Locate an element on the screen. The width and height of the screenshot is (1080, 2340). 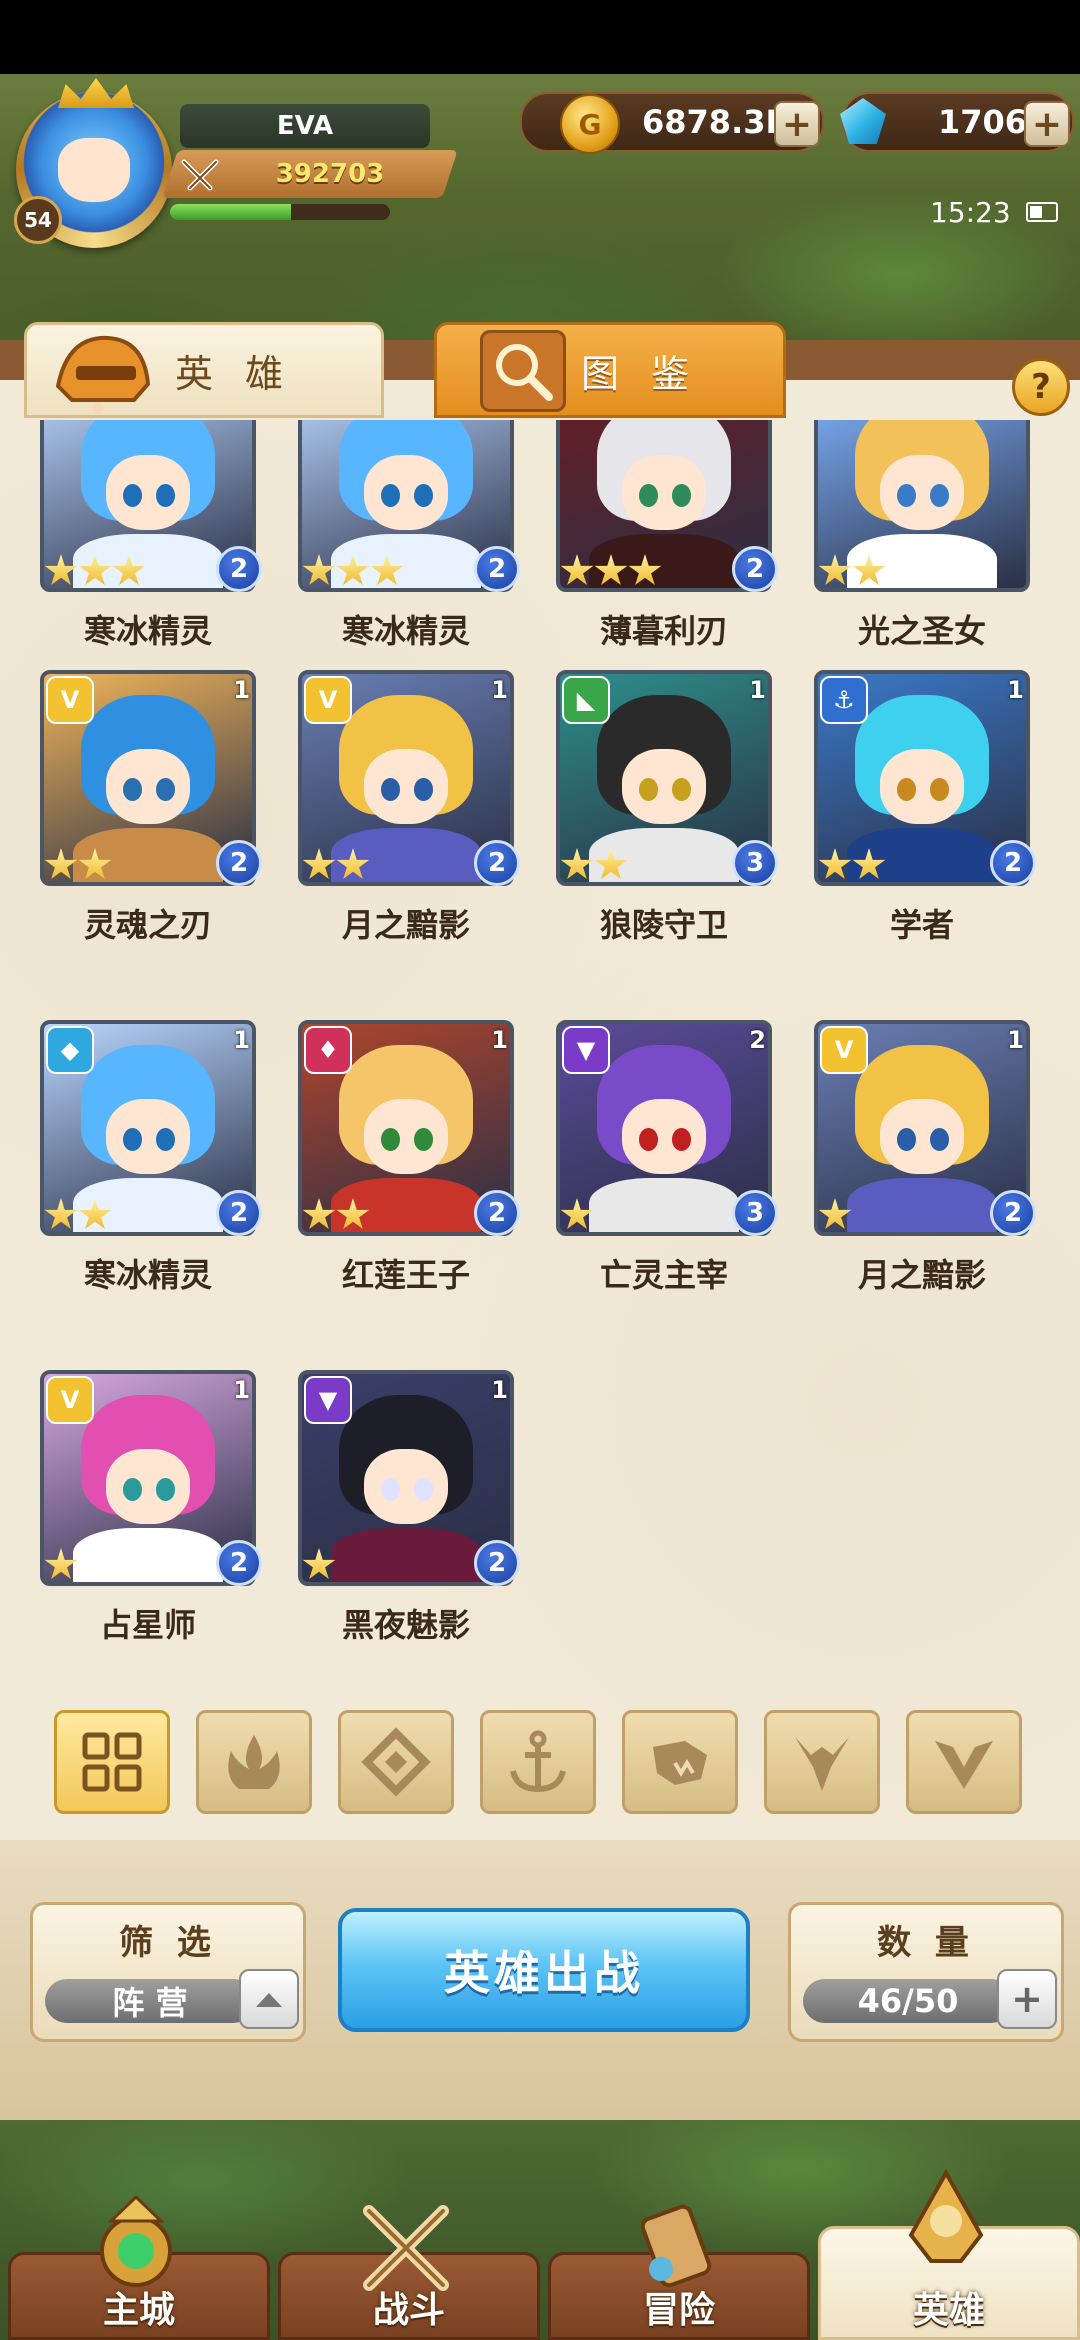
hero-card: V 1 2 占星师 is located at coordinates (151, 1510).